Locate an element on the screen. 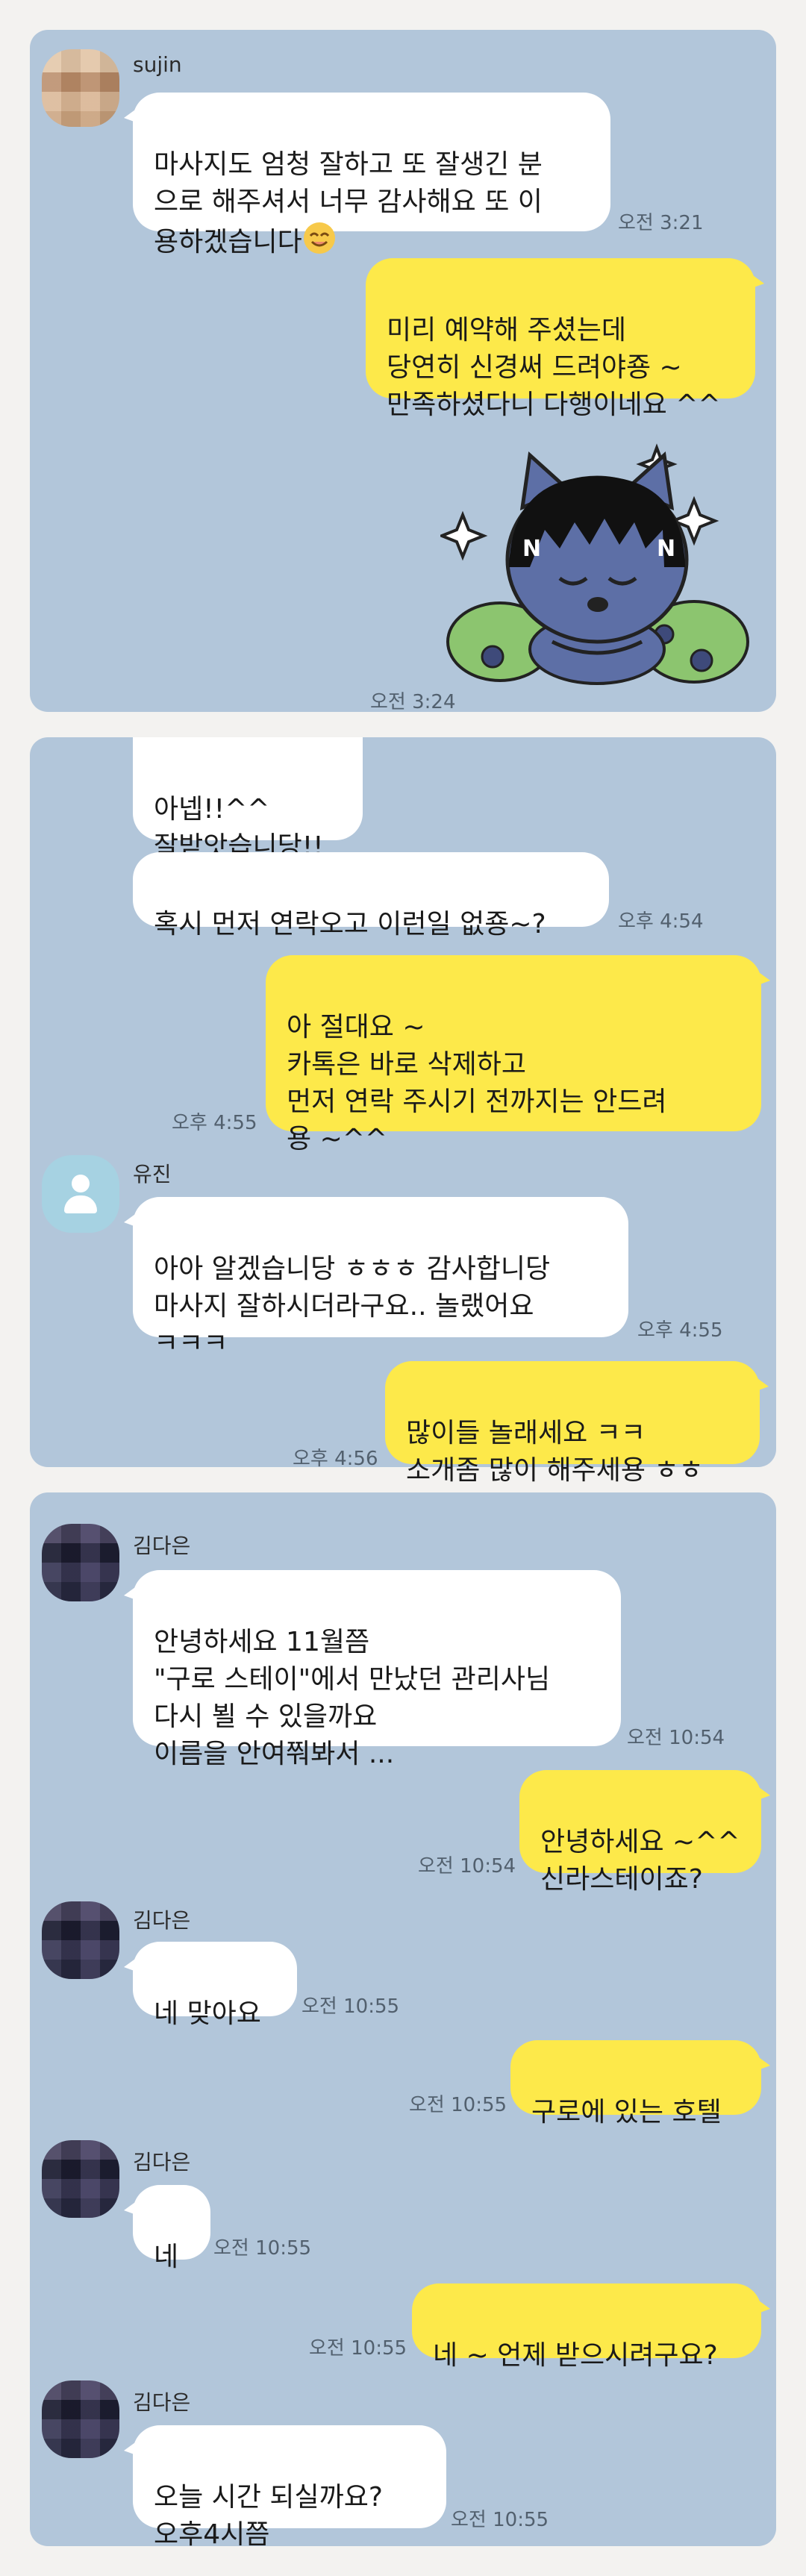  incoming-message-bubble: 아넵!!^^ 잘받앗습니당!! is located at coordinates (248, 799).